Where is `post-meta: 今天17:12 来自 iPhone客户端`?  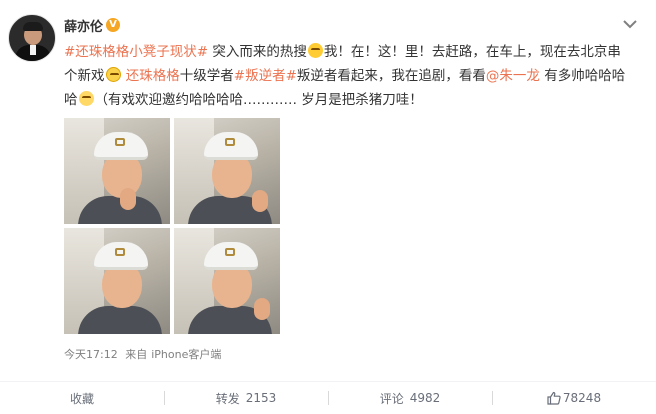
post-meta: 今天17:12 来自 iPhone客户端 is located at coordinates (144, 354).